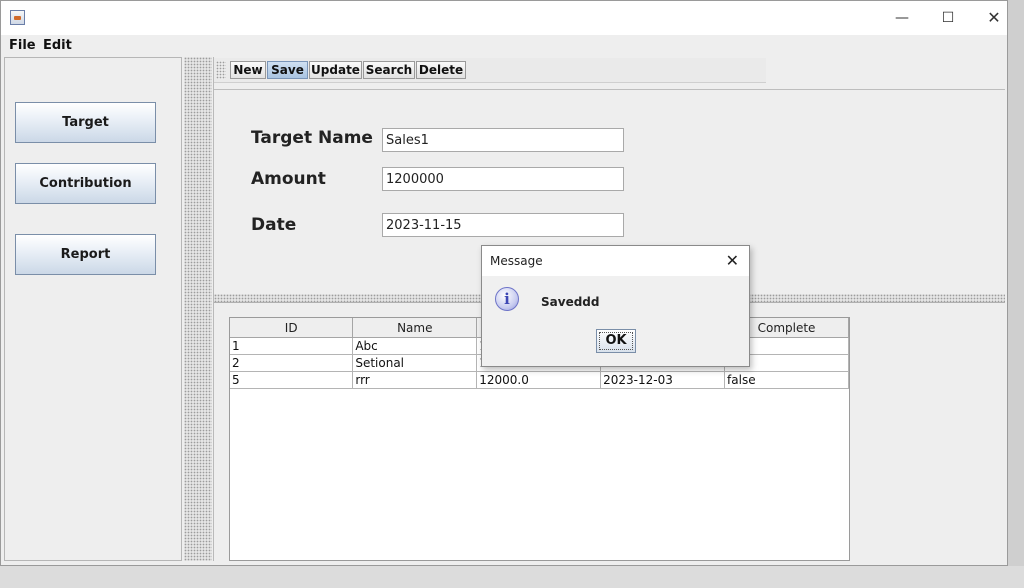  What do you see at coordinates (292, 380) in the screenshot?
I see `table-cell: 5` at bounding box center [292, 380].